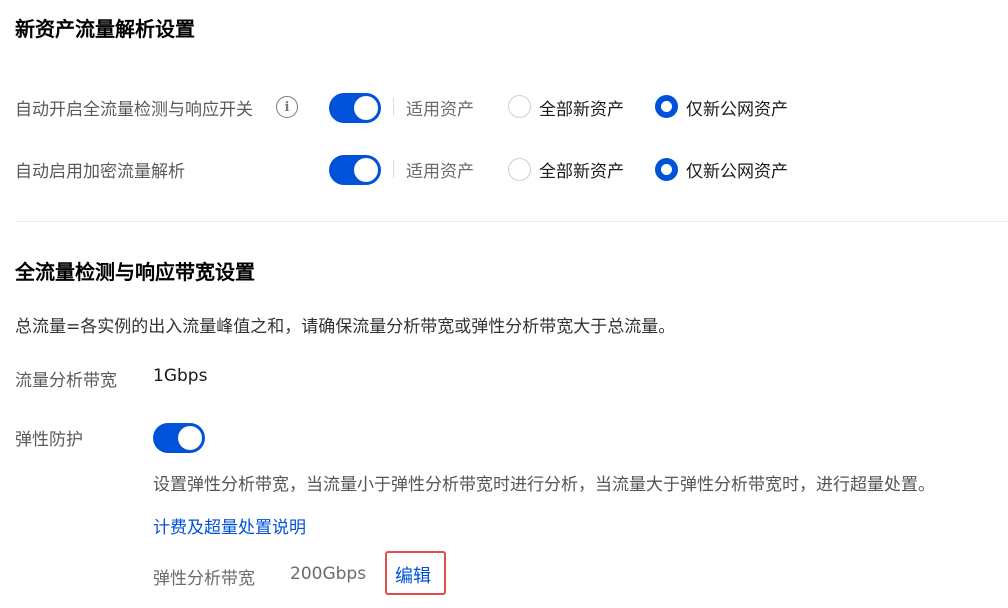 The height and width of the screenshot is (608, 1008). I want to click on auto-encrypted-traffic-label: 自动启用加密流量解析, so click(100, 172).